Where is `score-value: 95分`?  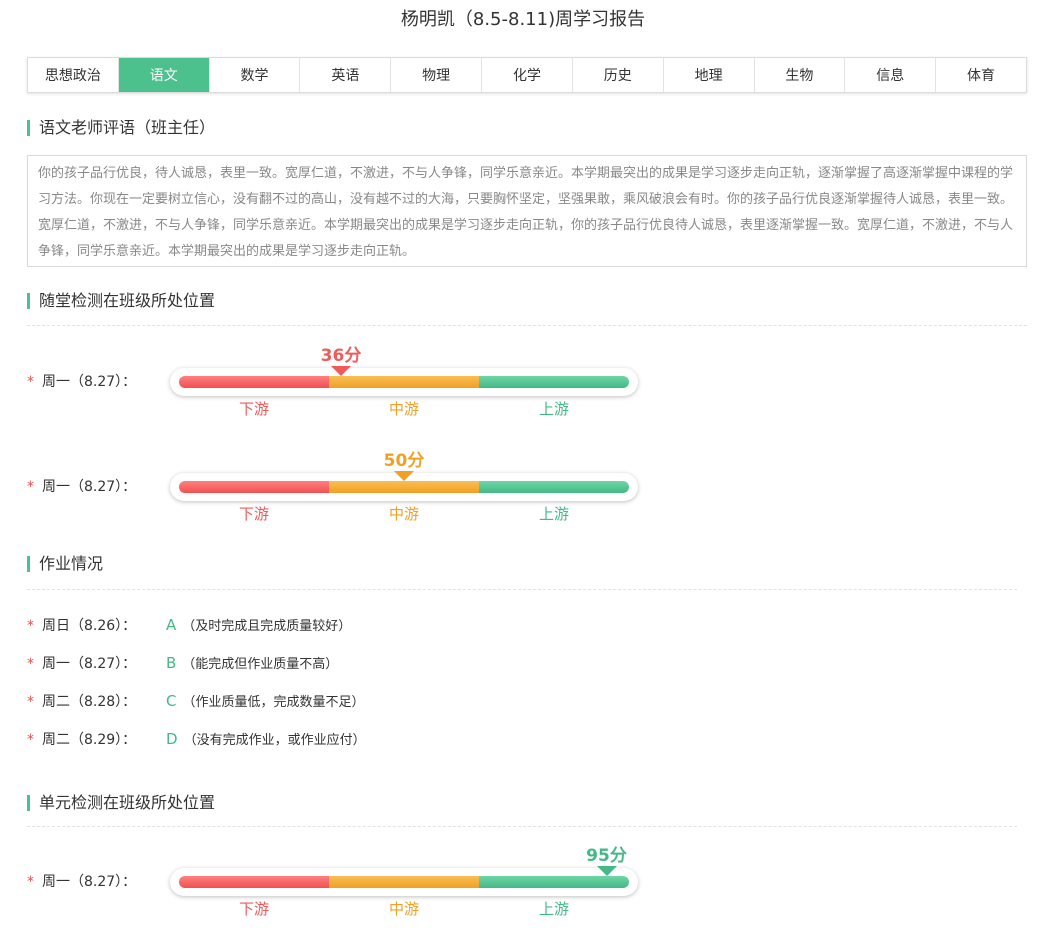
score-value: 95分 is located at coordinates (606, 856).